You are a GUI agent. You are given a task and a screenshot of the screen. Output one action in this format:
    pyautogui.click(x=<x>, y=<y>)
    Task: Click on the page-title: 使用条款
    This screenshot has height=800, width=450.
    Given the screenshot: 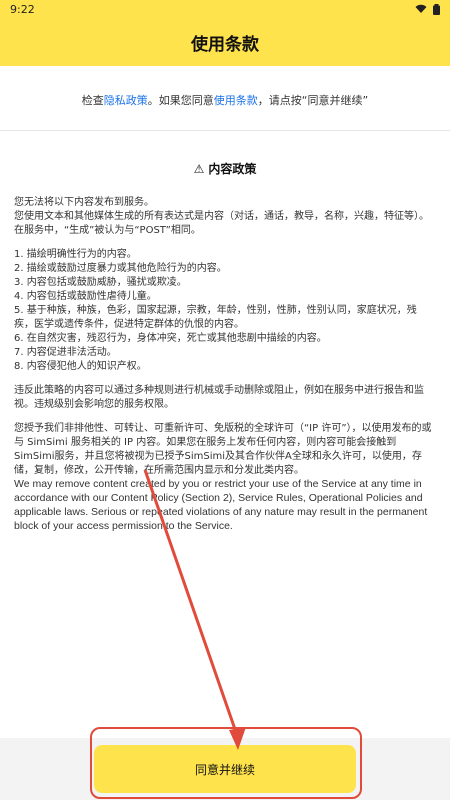 What is the action you would take?
    pyautogui.click(x=225, y=44)
    